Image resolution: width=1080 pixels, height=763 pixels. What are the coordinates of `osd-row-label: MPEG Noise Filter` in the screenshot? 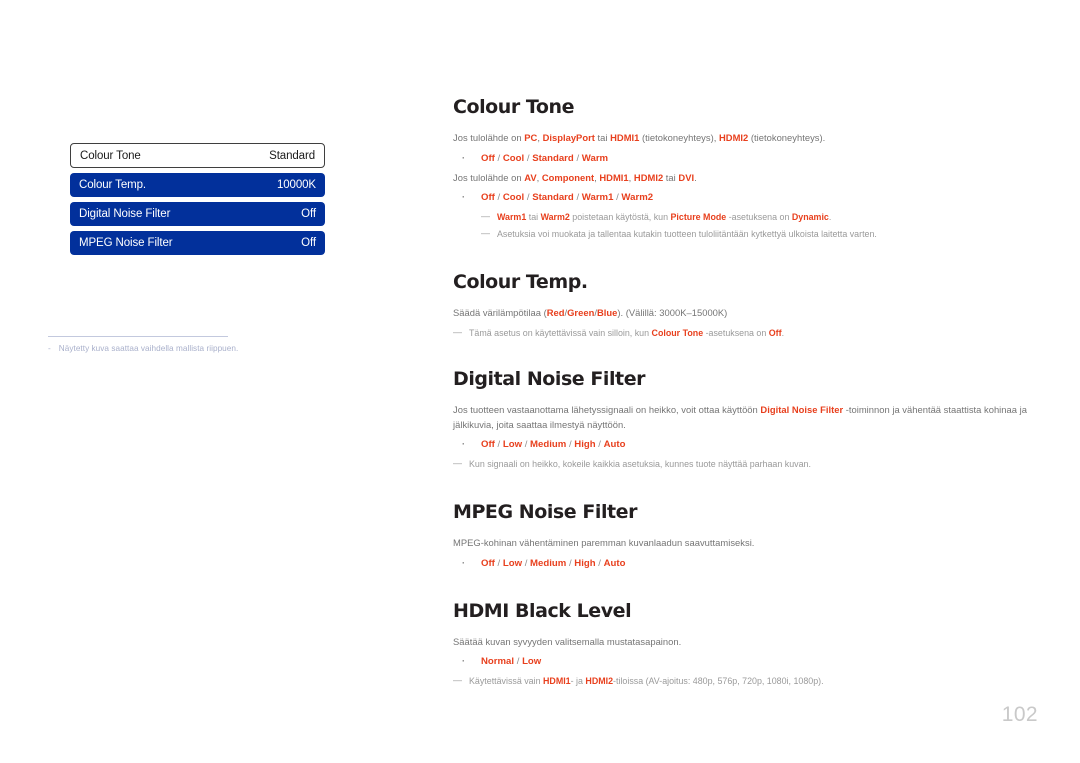 It's located at (126, 243).